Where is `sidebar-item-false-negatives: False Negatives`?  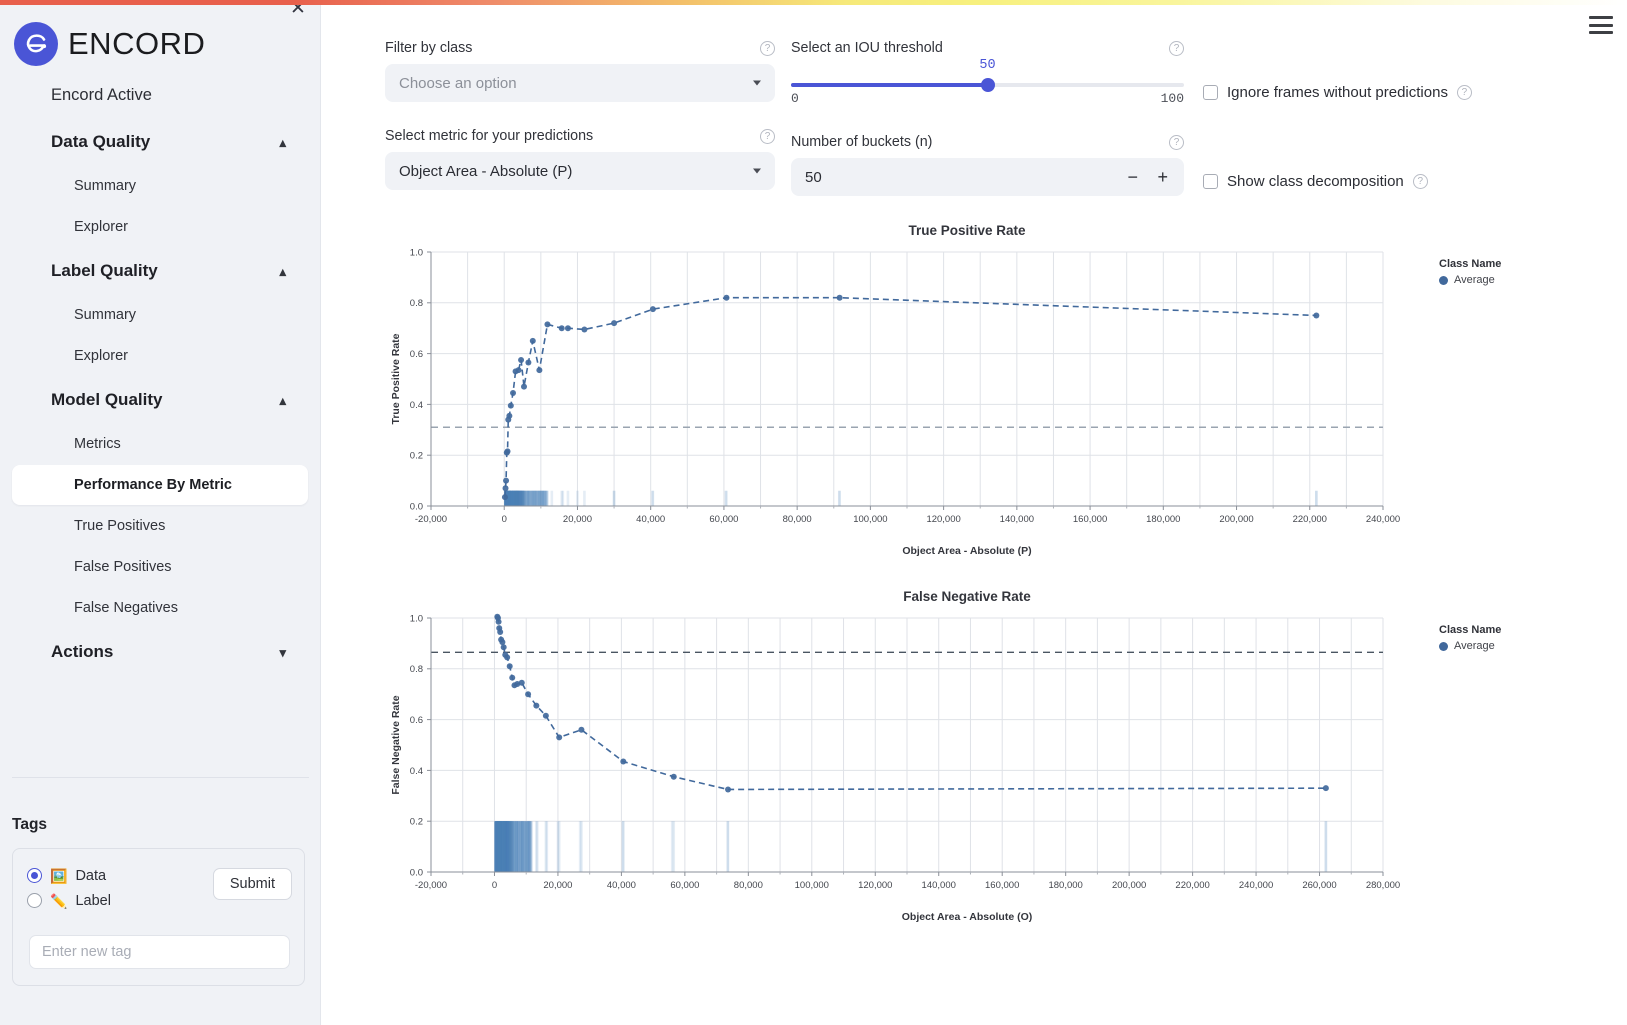
sidebar-item-false-negatives: False Negatives is located at coordinates (160, 608).